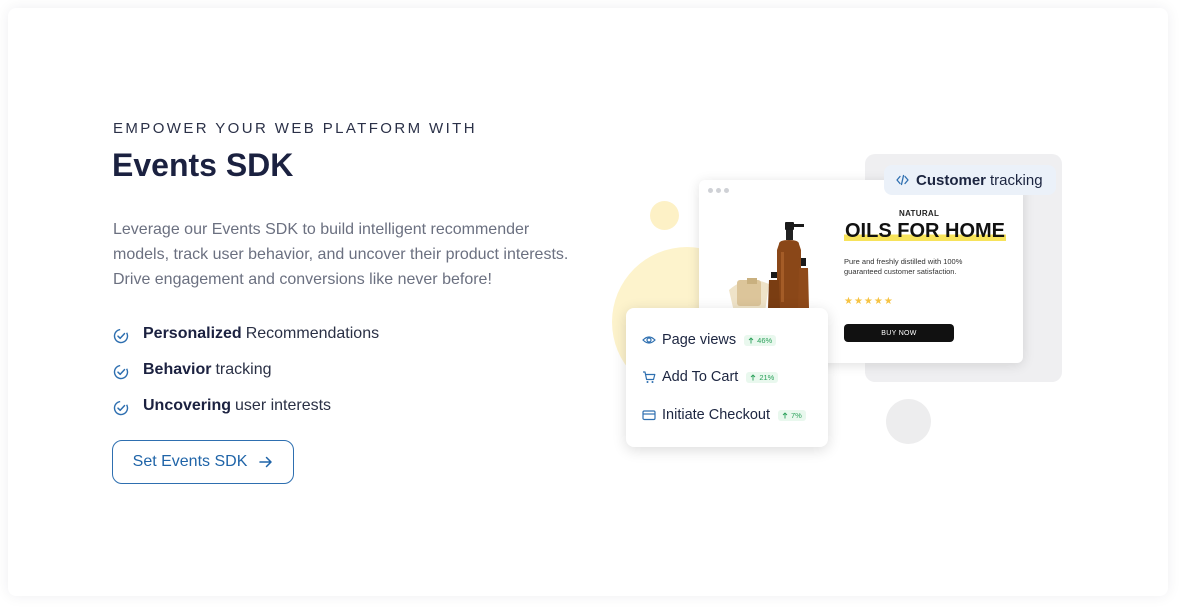 This screenshot has width=1179, height=607. What do you see at coordinates (718, 190) in the screenshot?
I see `window-dots` at bounding box center [718, 190].